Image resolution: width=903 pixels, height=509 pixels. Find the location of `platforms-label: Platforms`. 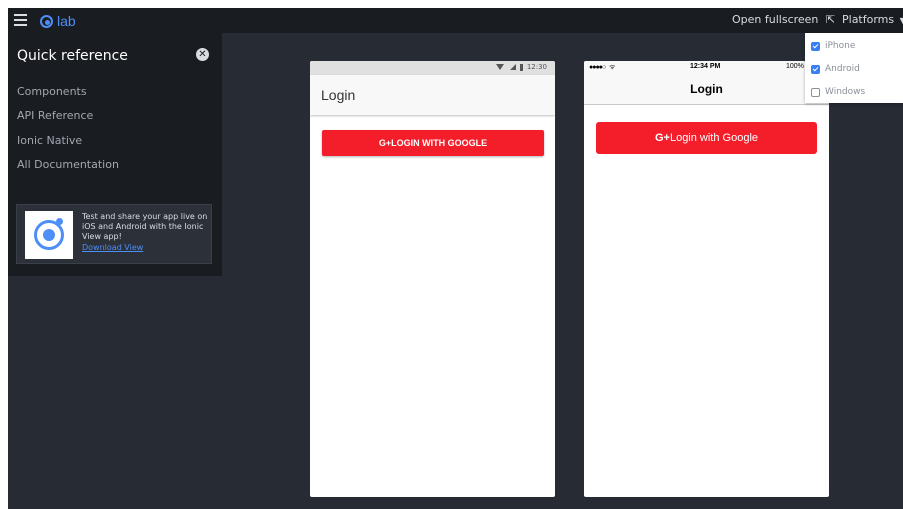

platforms-label: Platforms is located at coordinates (868, 19).